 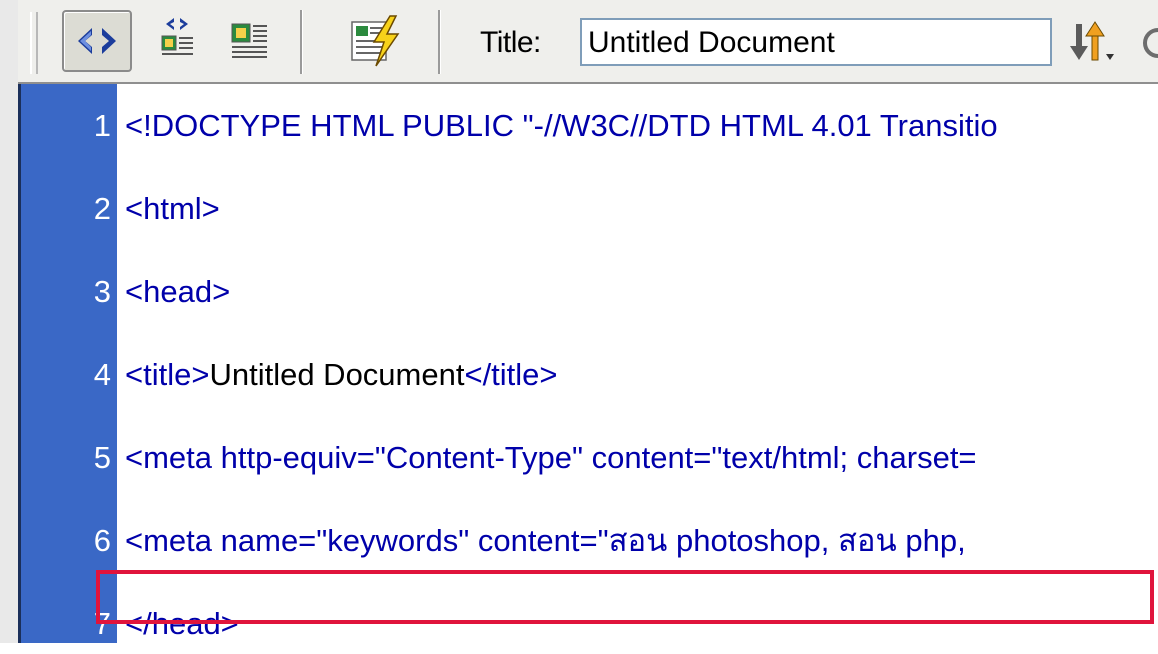 What do you see at coordinates (177, 292) in the screenshot?
I see `line-code: <head>` at bounding box center [177, 292].